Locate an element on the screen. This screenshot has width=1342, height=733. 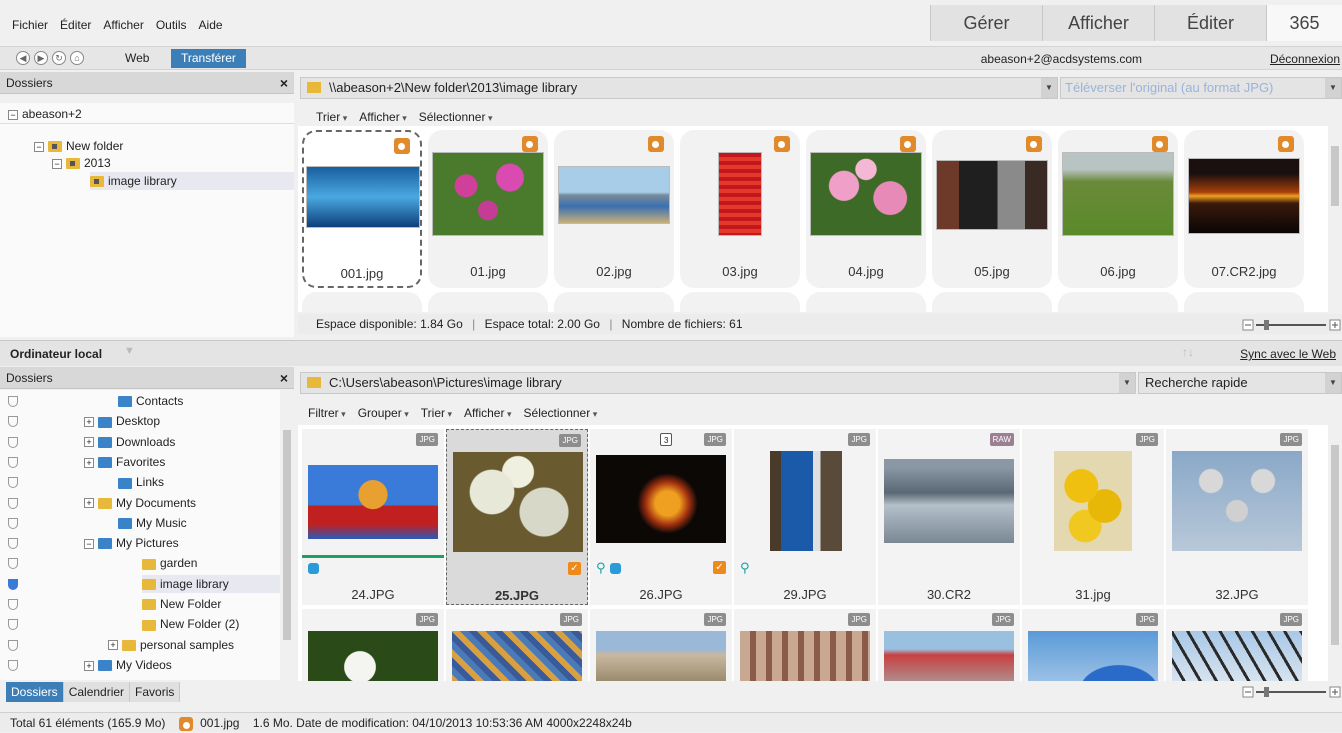
menu-tools: Outils is located at coordinates (171, 25).